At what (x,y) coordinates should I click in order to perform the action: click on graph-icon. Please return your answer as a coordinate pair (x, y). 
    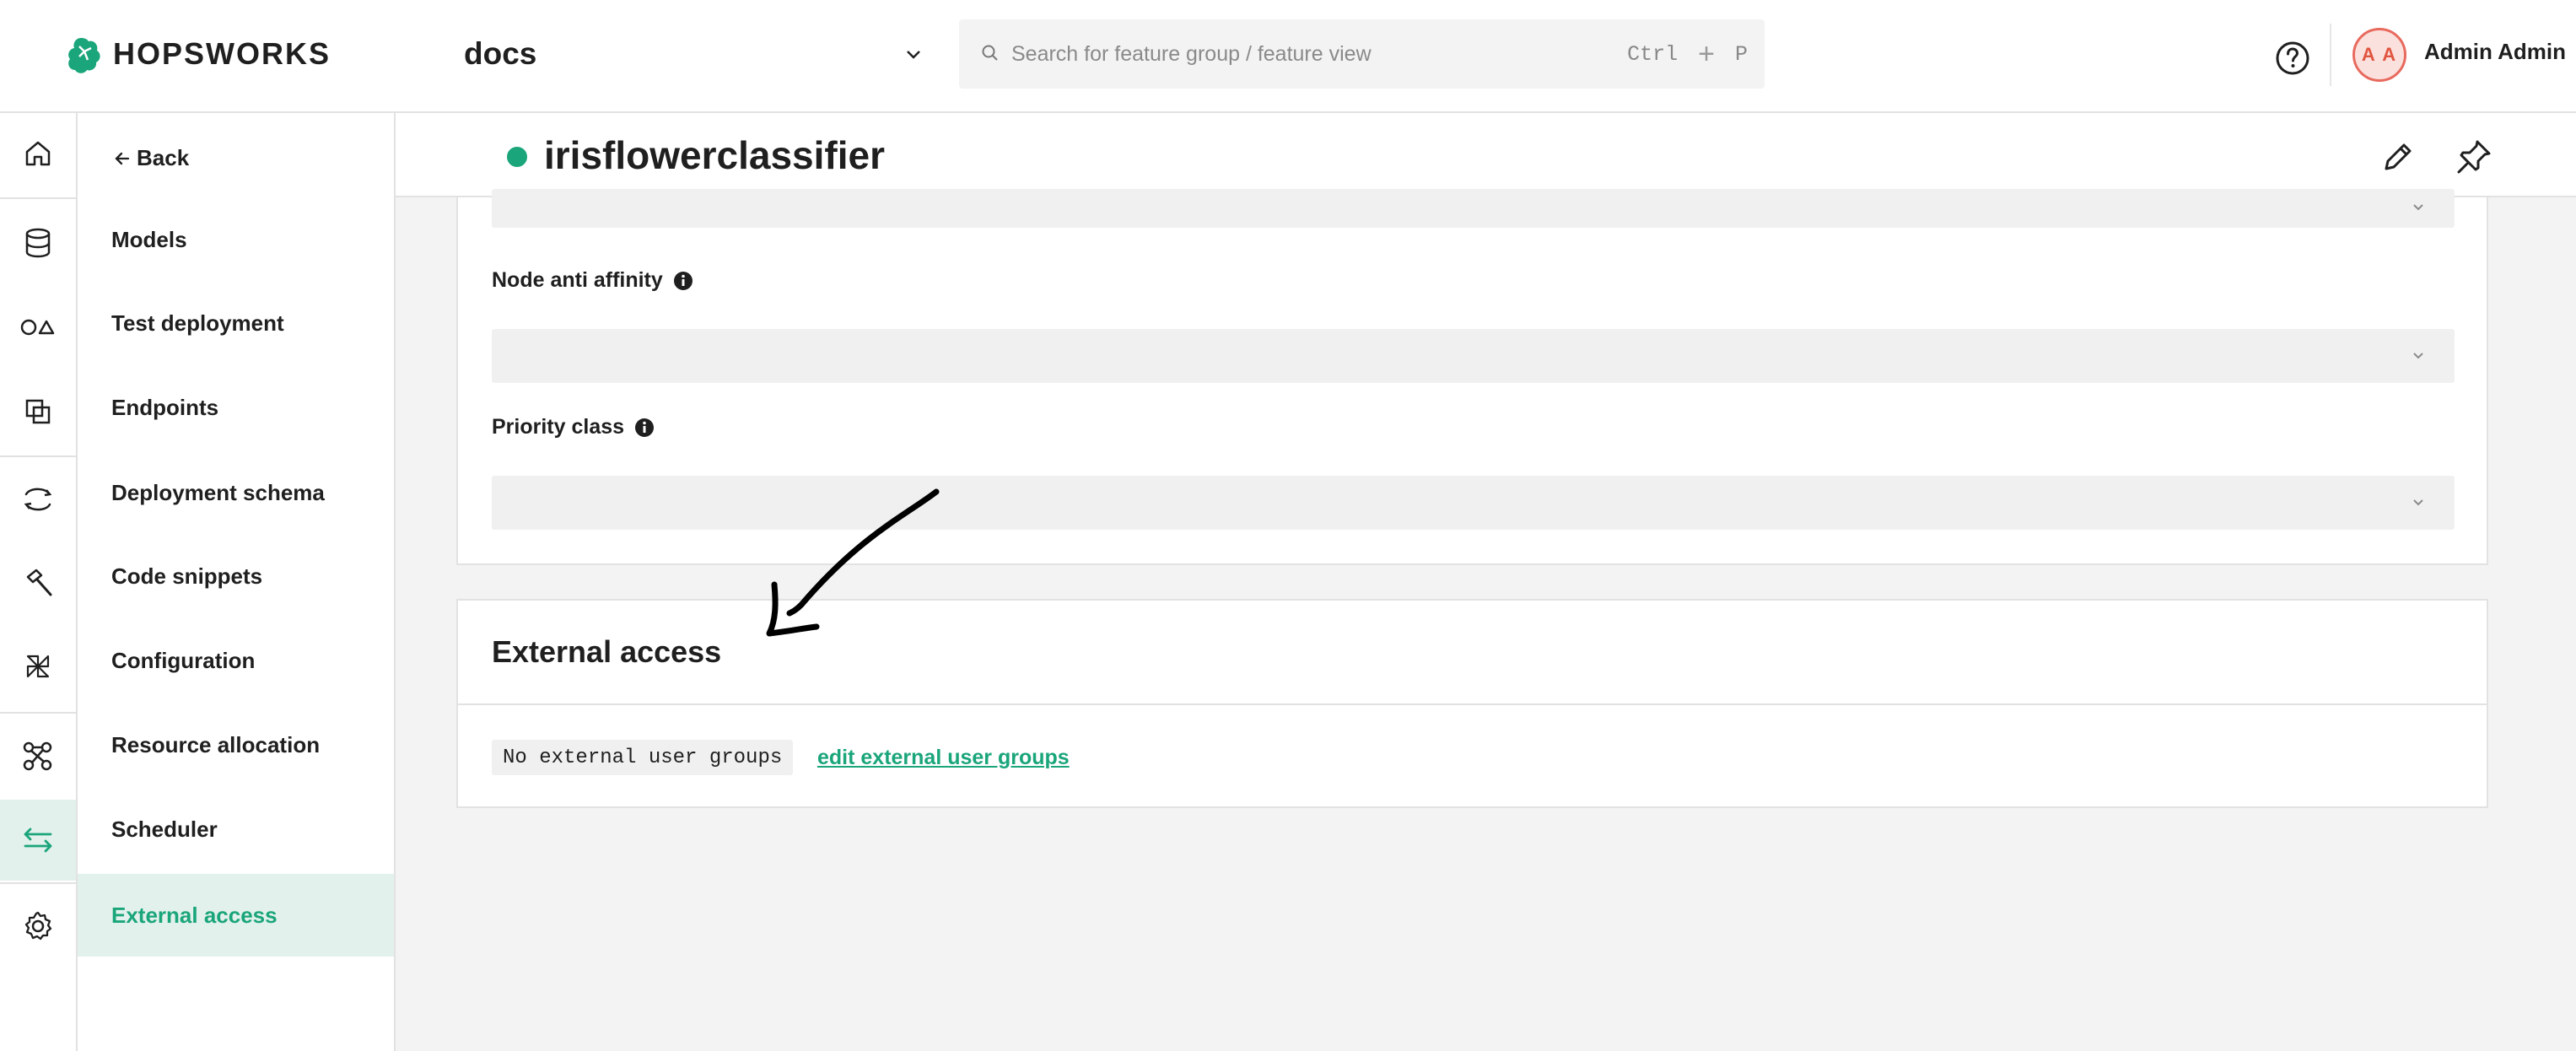
    Looking at the image, I should click on (37, 756).